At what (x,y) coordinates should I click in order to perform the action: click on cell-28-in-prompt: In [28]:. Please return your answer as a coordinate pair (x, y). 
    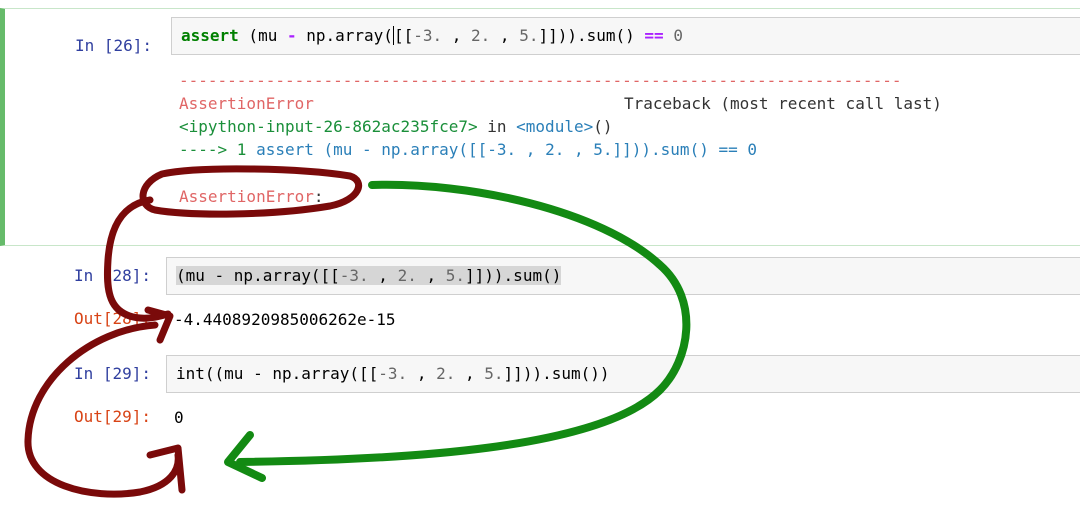
    Looking at the image, I should click on (113, 275).